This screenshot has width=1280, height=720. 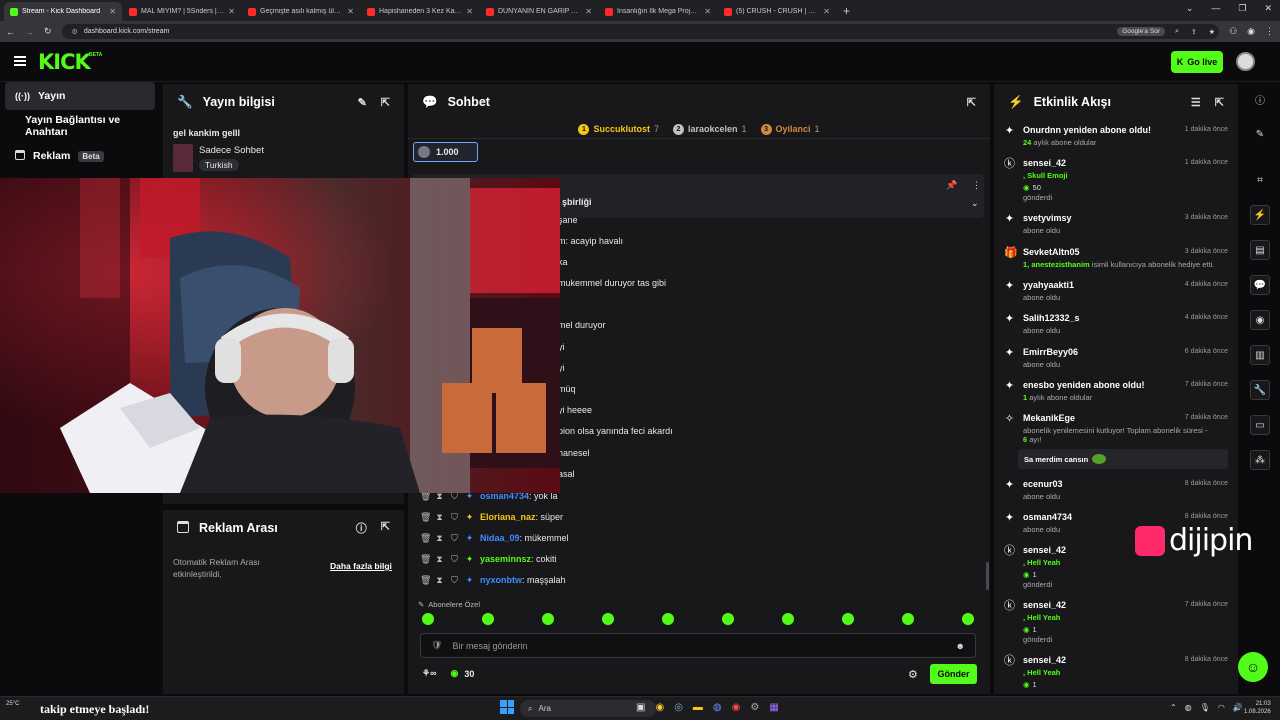 I want to click on steam-icon: ◎, so click(x=678, y=707).